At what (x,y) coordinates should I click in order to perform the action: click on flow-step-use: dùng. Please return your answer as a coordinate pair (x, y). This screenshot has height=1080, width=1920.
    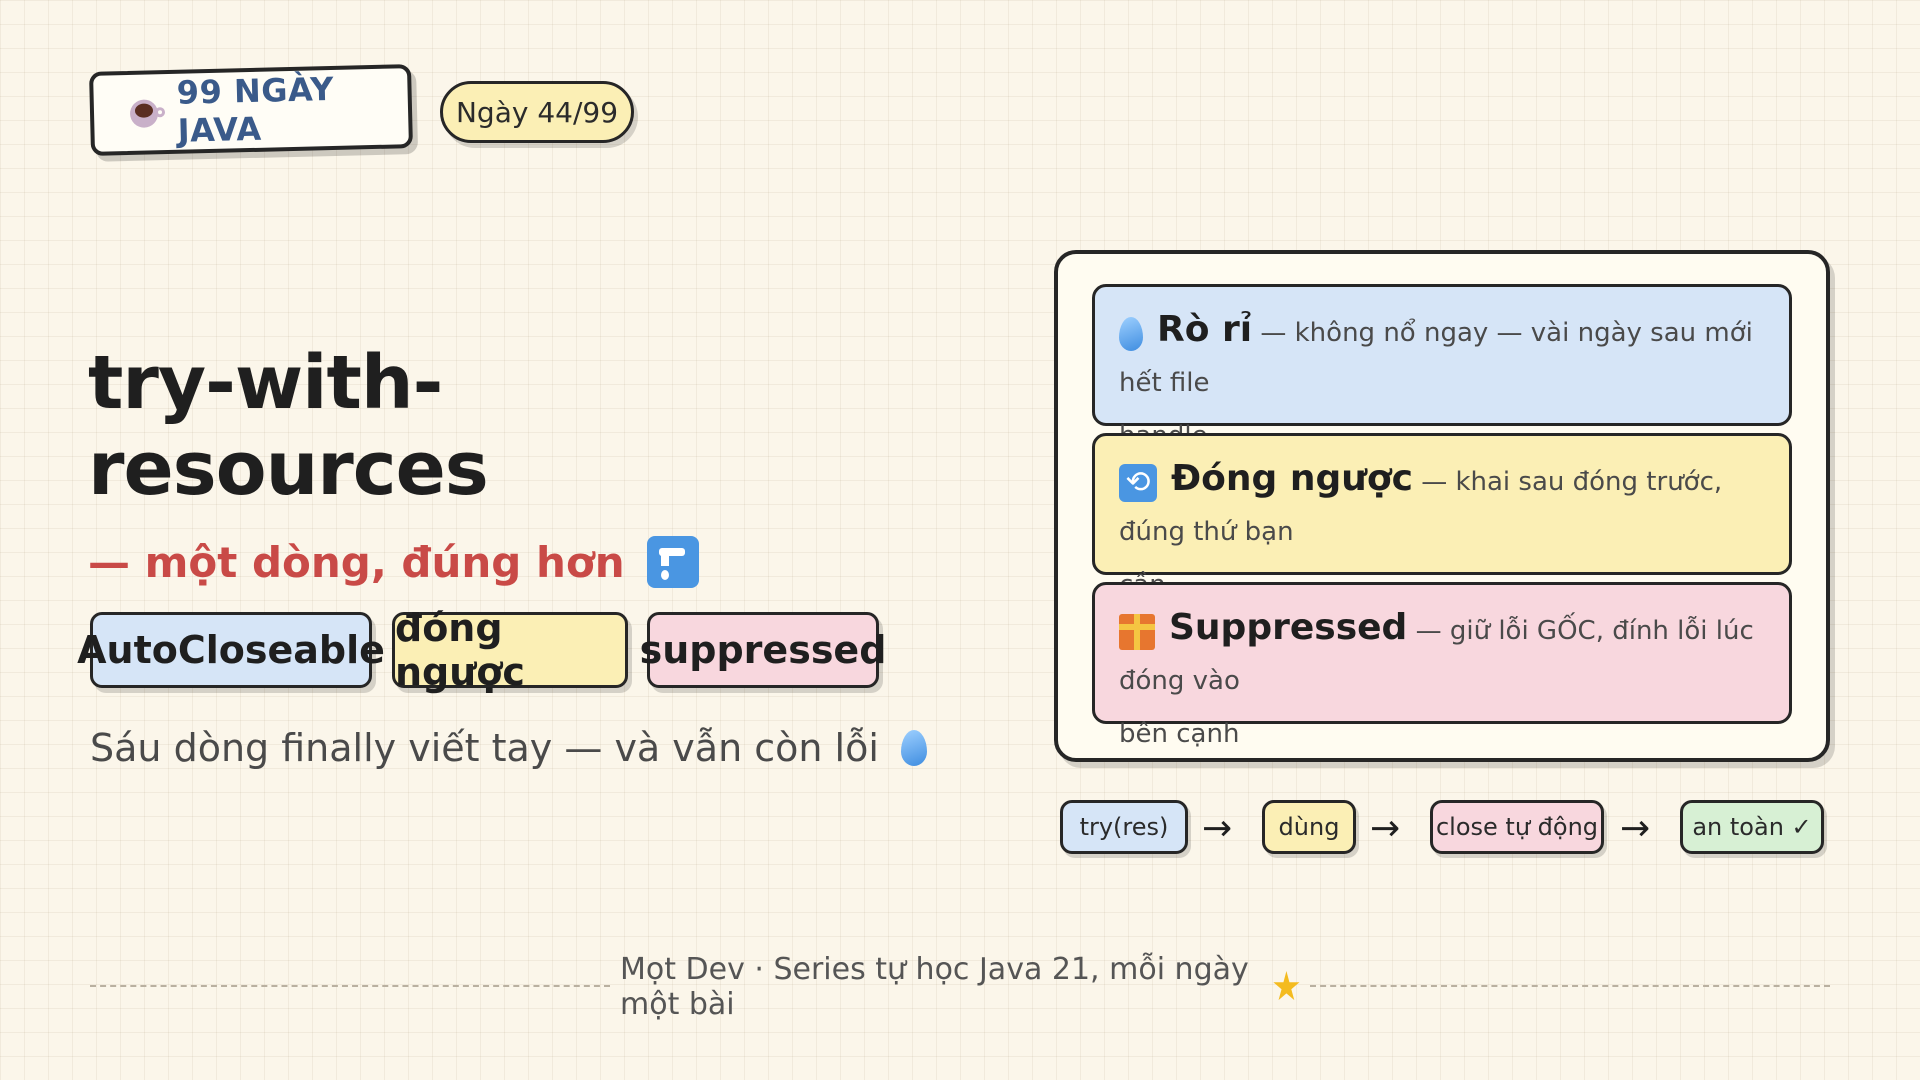
    Looking at the image, I should click on (1309, 827).